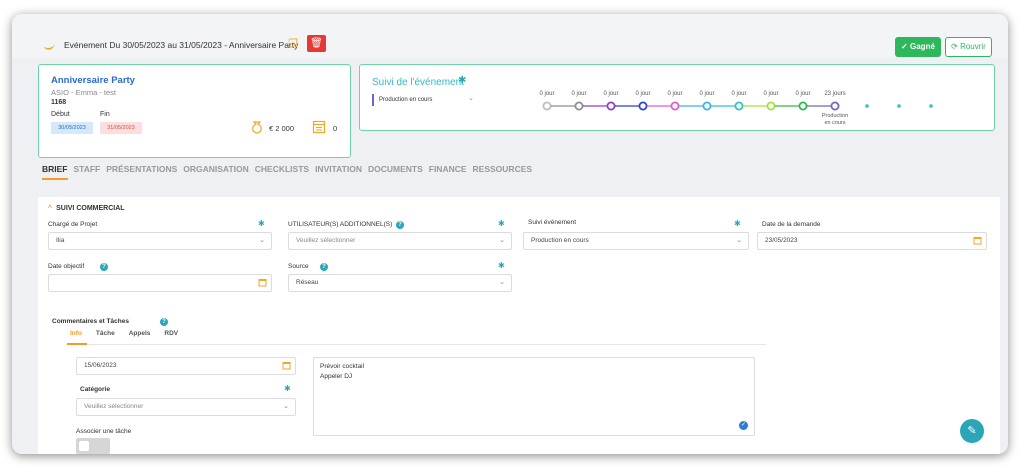  I want to click on target-date-input, so click(160, 283).